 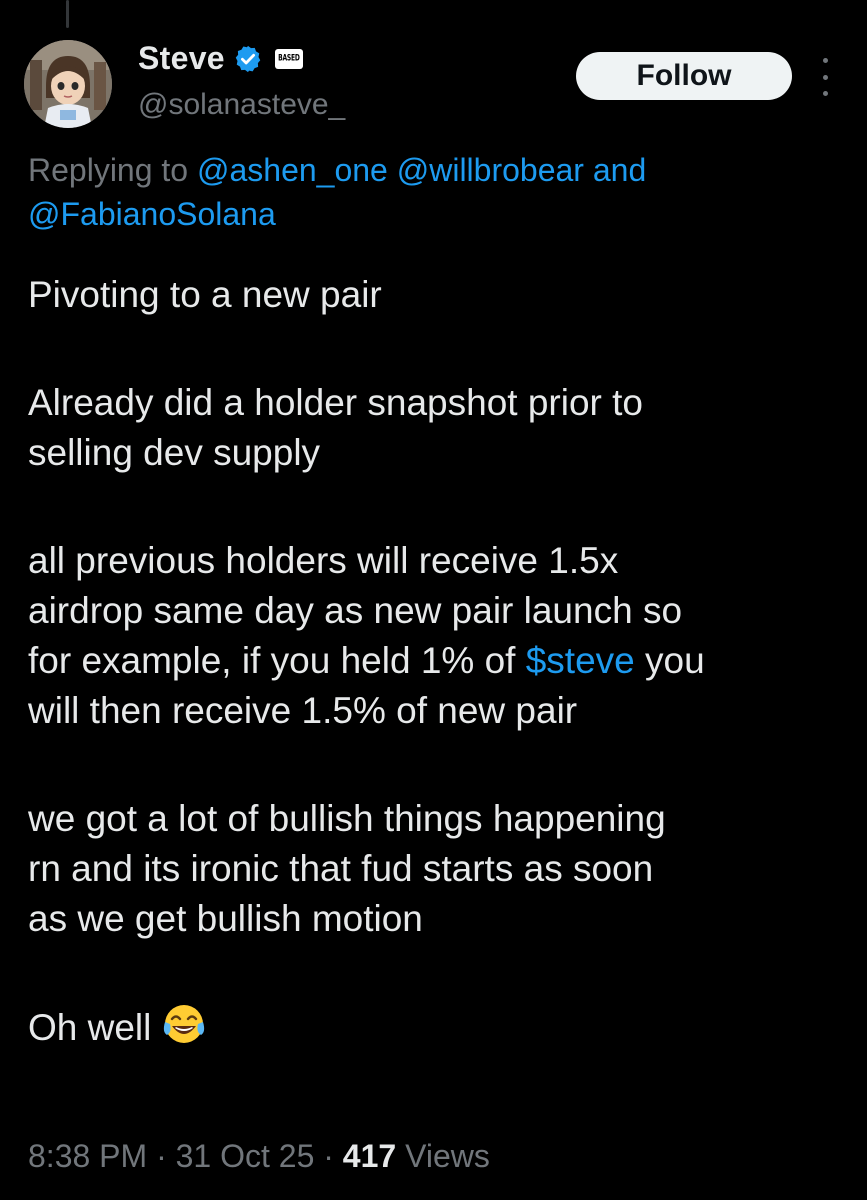 I want to click on tweet-paragraph: Oh well, so click(x=438, y=1027).